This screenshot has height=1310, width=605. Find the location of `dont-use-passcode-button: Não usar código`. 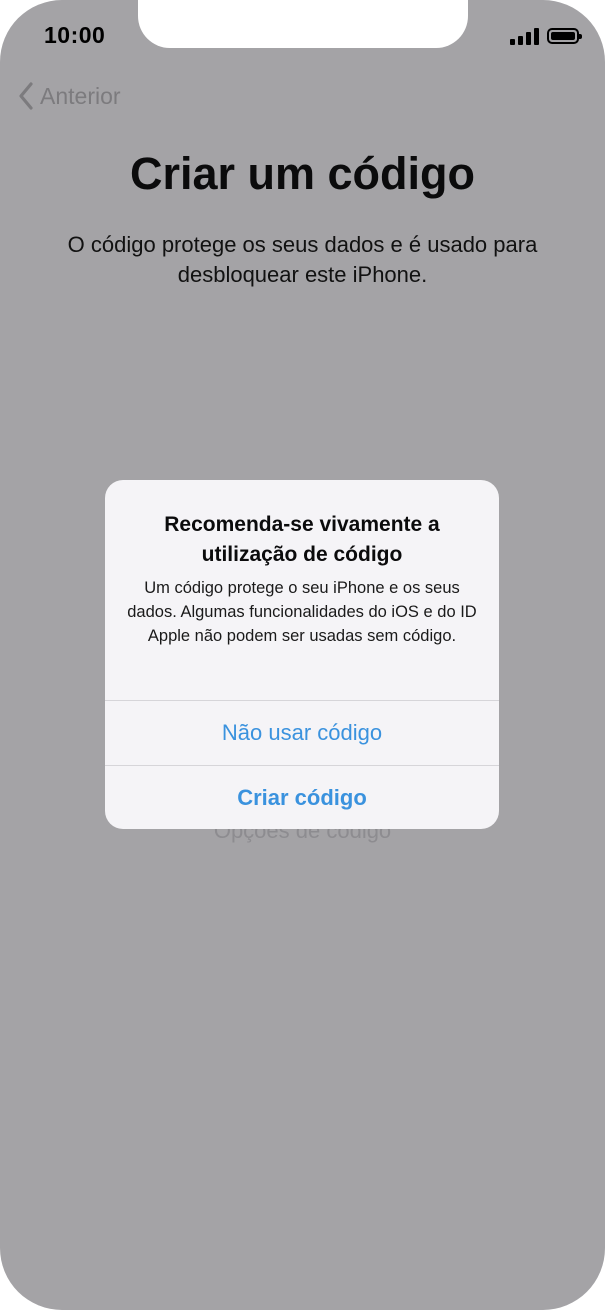

dont-use-passcode-button: Não usar código is located at coordinates (302, 733).